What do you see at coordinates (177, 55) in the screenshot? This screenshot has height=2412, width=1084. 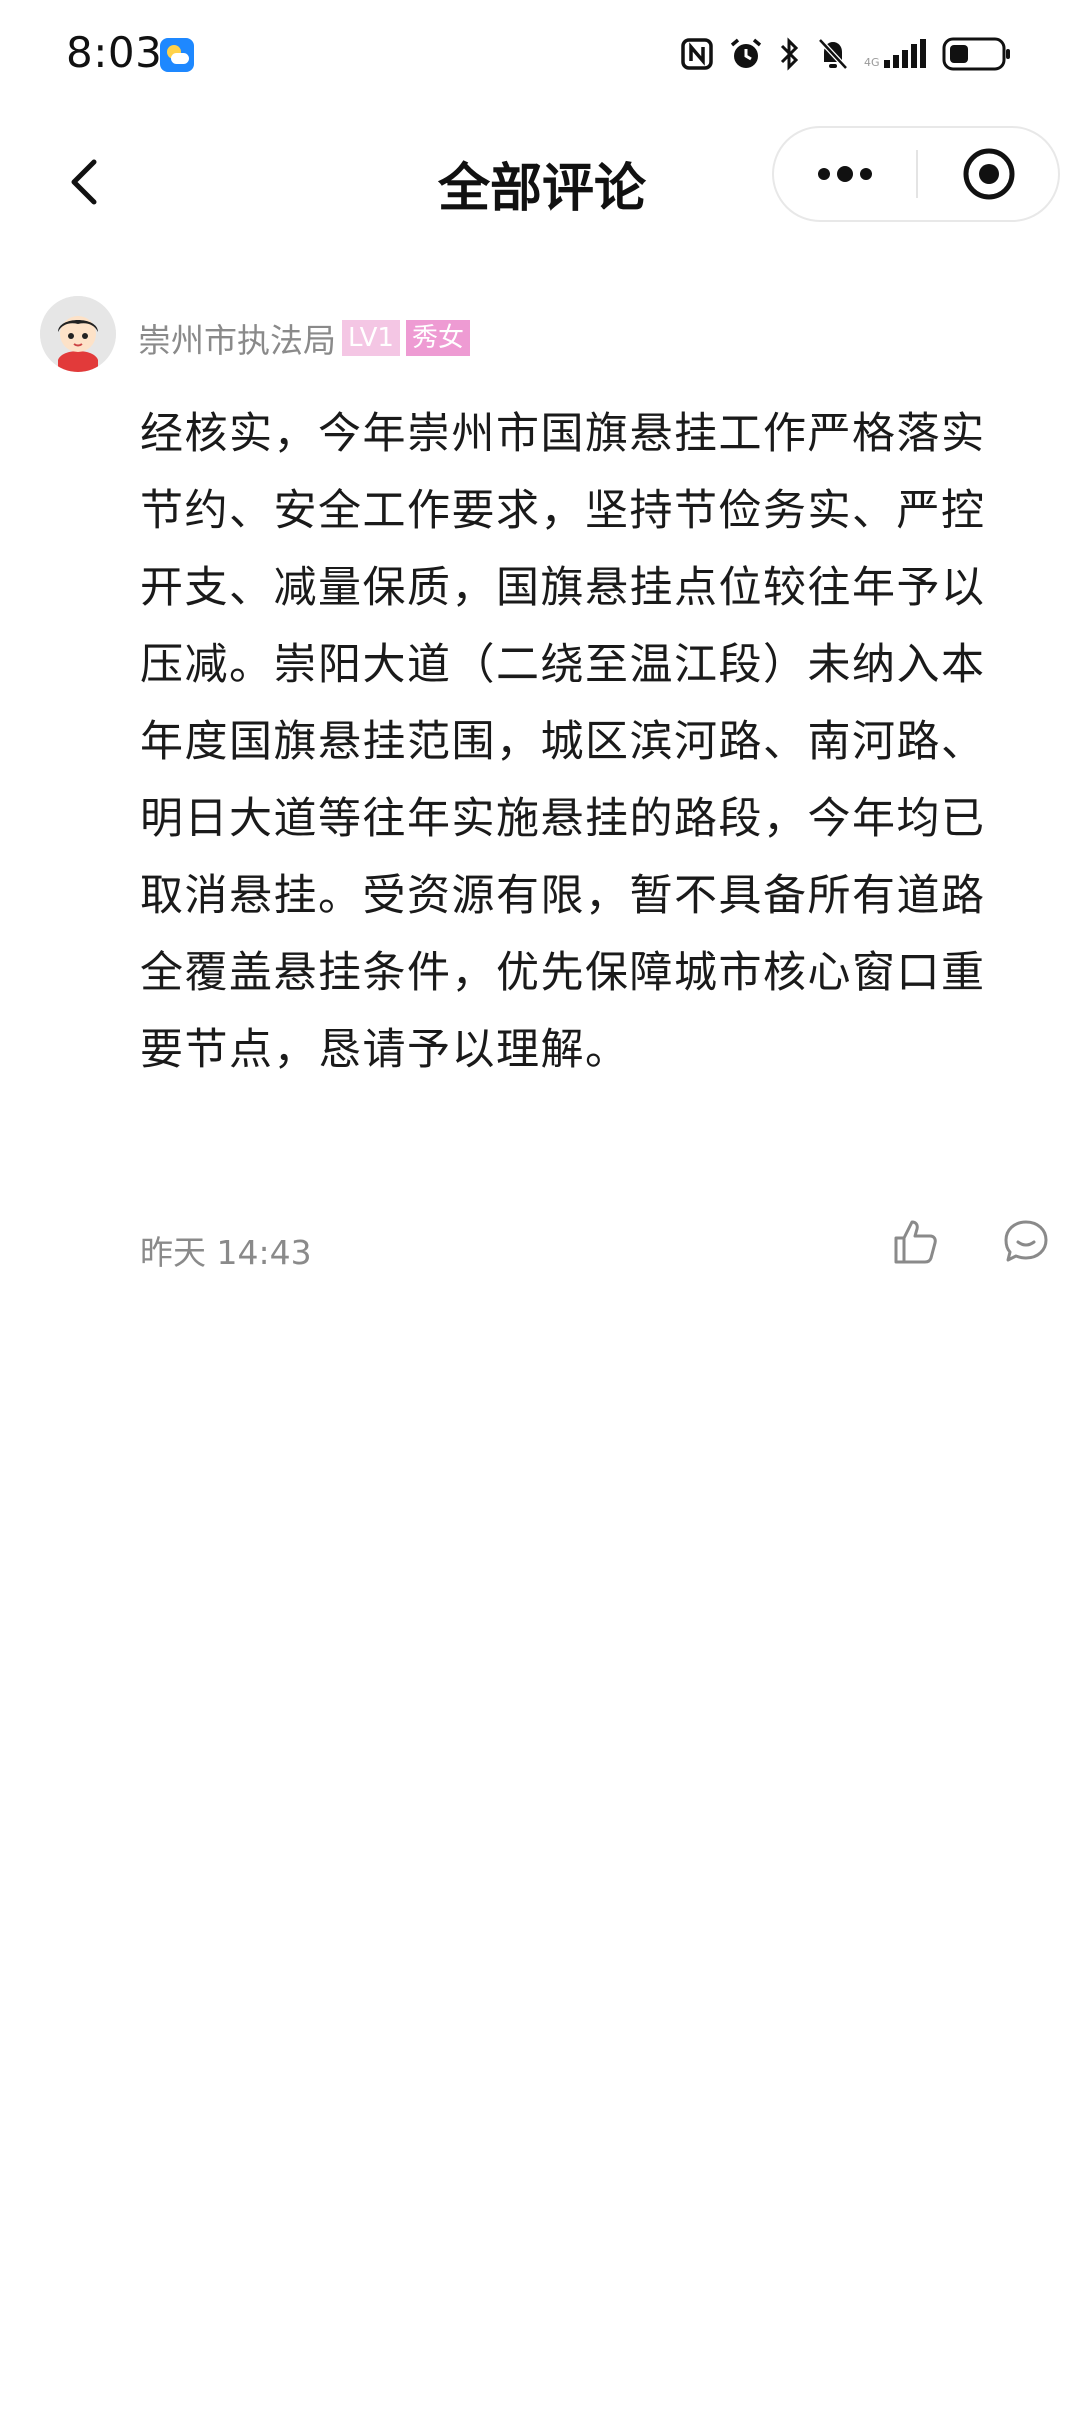 I see `weather-icon` at bounding box center [177, 55].